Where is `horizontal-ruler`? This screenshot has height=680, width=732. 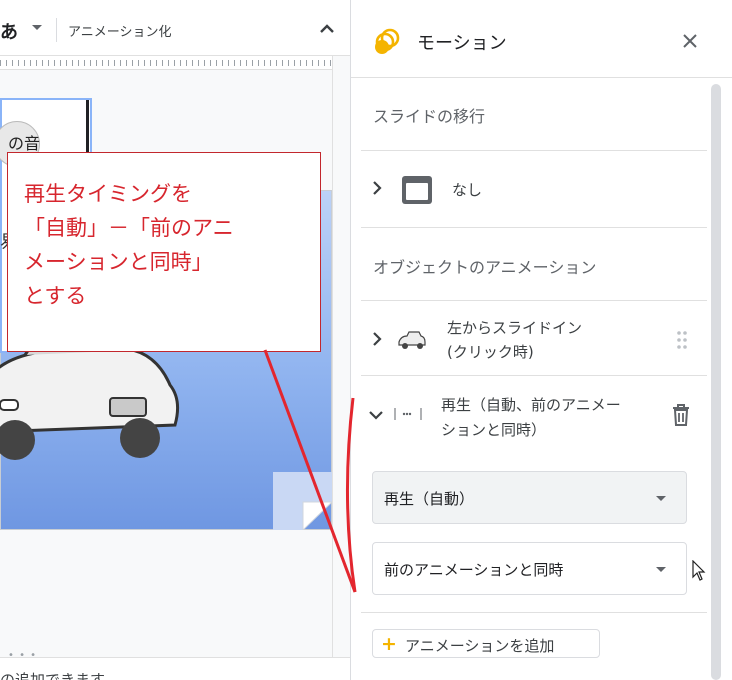
horizontal-ruler is located at coordinates (166, 63).